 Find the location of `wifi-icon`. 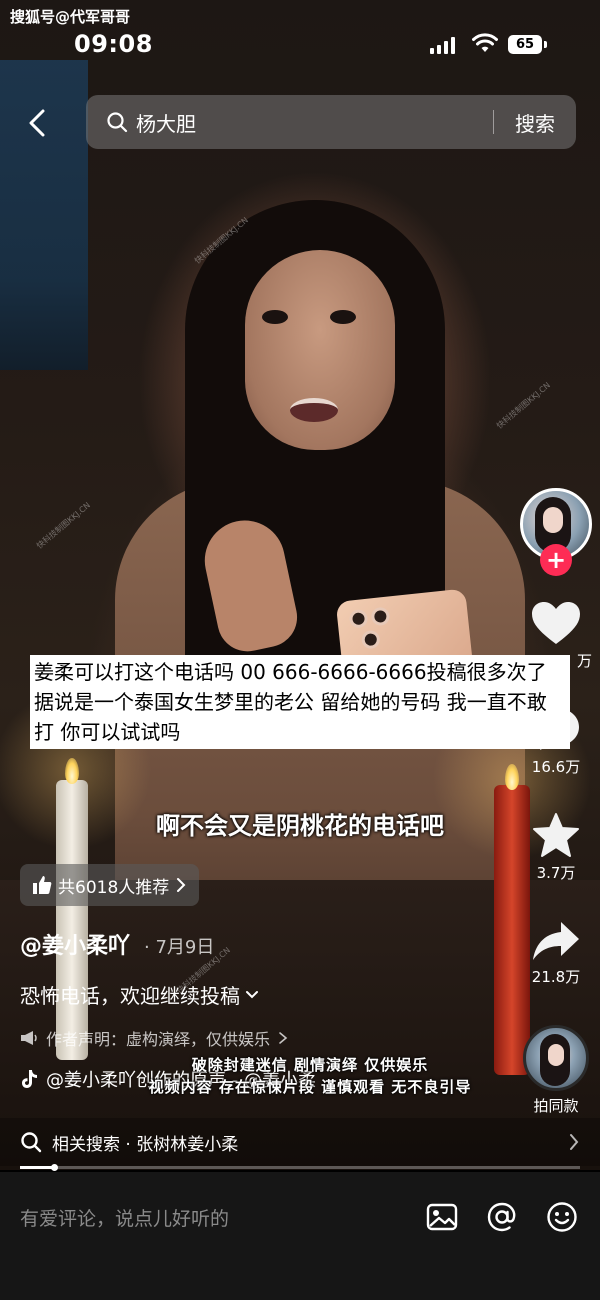

wifi-icon is located at coordinates (485, 42).